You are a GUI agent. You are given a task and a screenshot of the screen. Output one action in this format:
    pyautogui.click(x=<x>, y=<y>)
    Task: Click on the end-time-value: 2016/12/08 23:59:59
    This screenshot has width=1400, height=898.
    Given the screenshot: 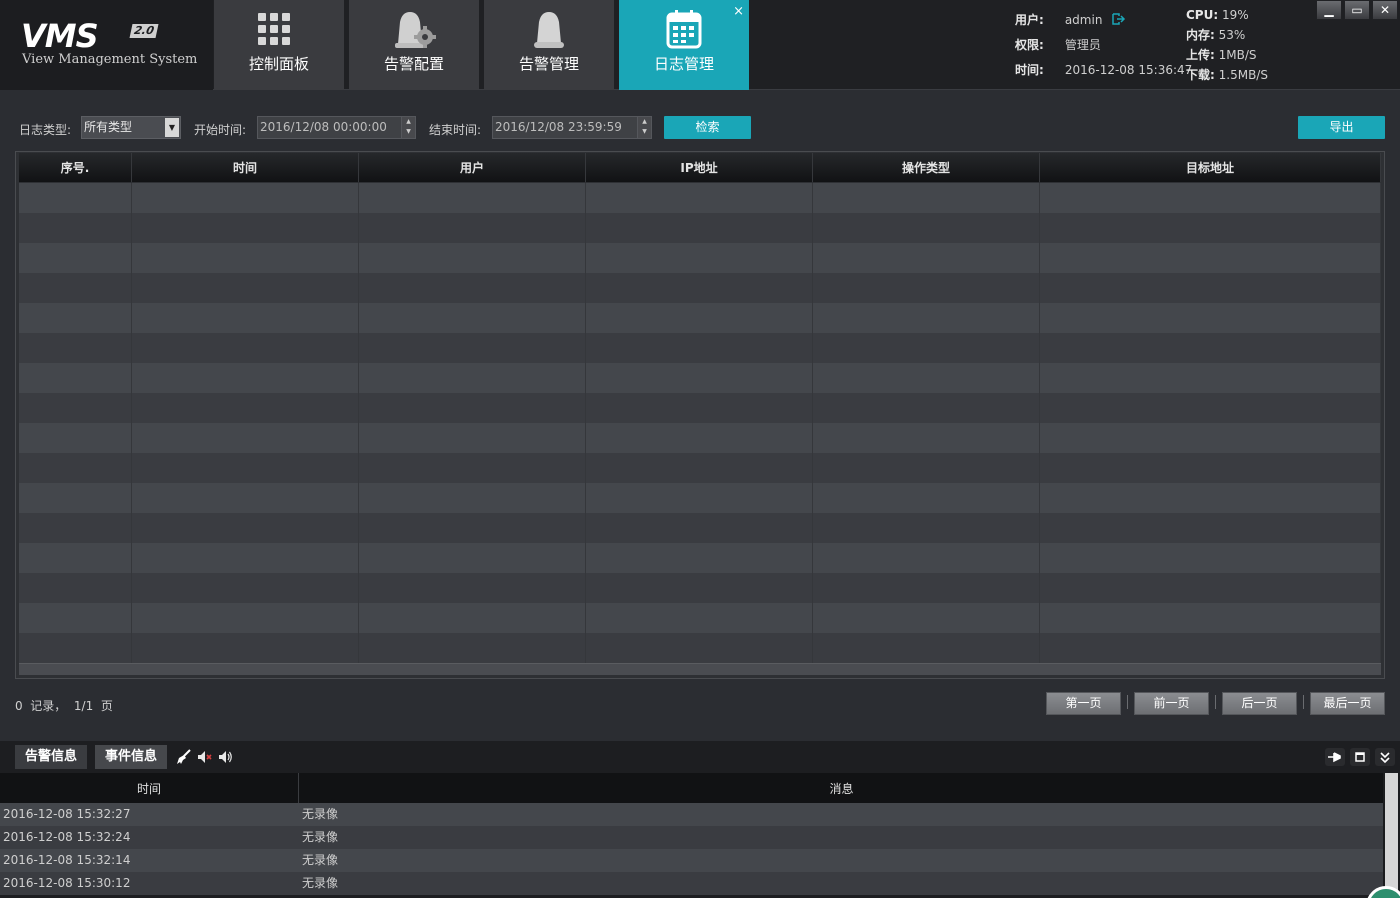 What is the action you would take?
    pyautogui.click(x=558, y=127)
    